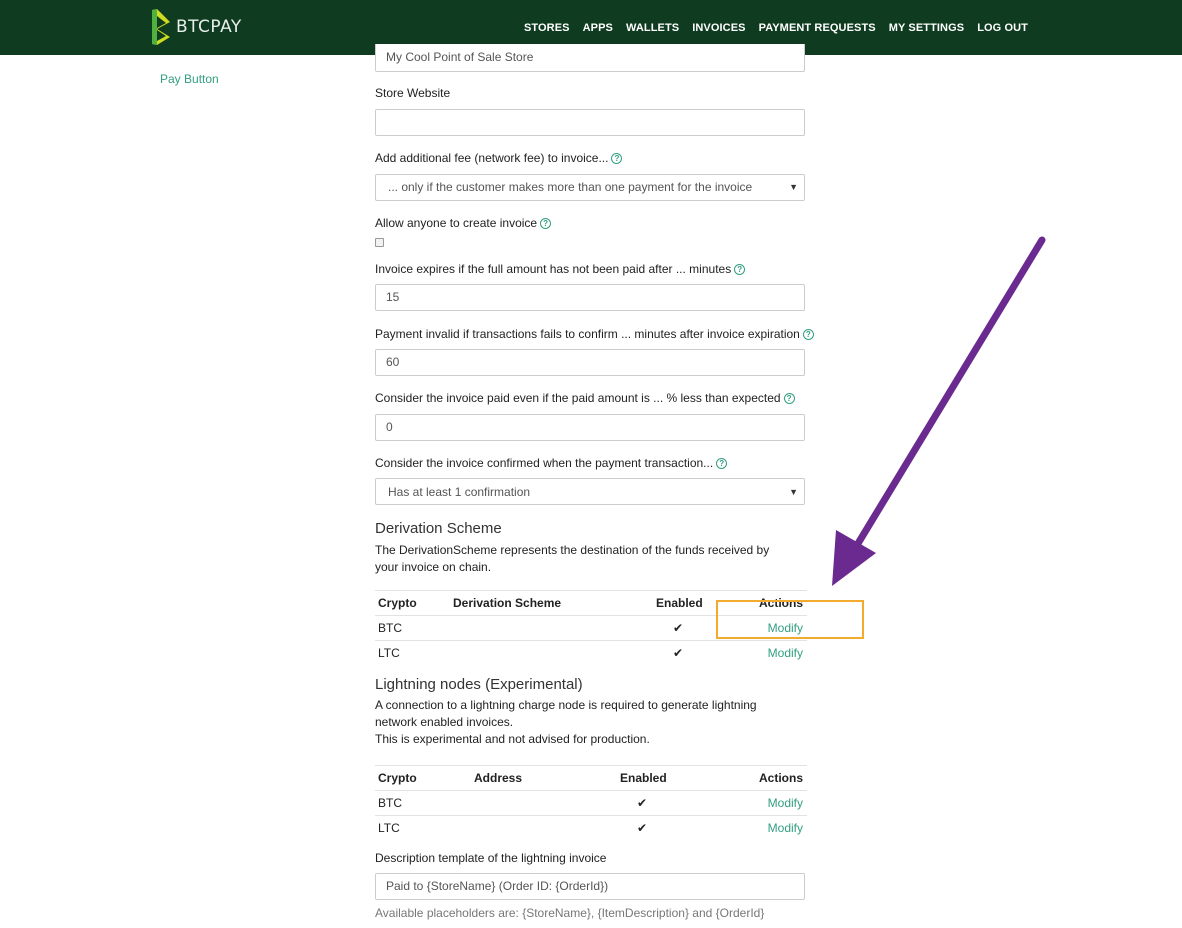  Describe the element at coordinates (780, 778) in the screenshot. I see `column-header-actions: Actions` at that location.